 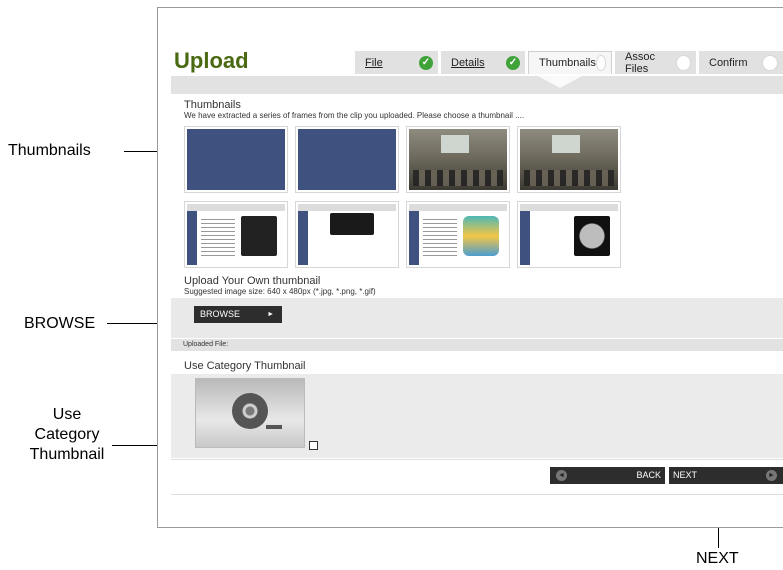 I want to click on browse-button-label: BROWSE, so click(x=220, y=314).